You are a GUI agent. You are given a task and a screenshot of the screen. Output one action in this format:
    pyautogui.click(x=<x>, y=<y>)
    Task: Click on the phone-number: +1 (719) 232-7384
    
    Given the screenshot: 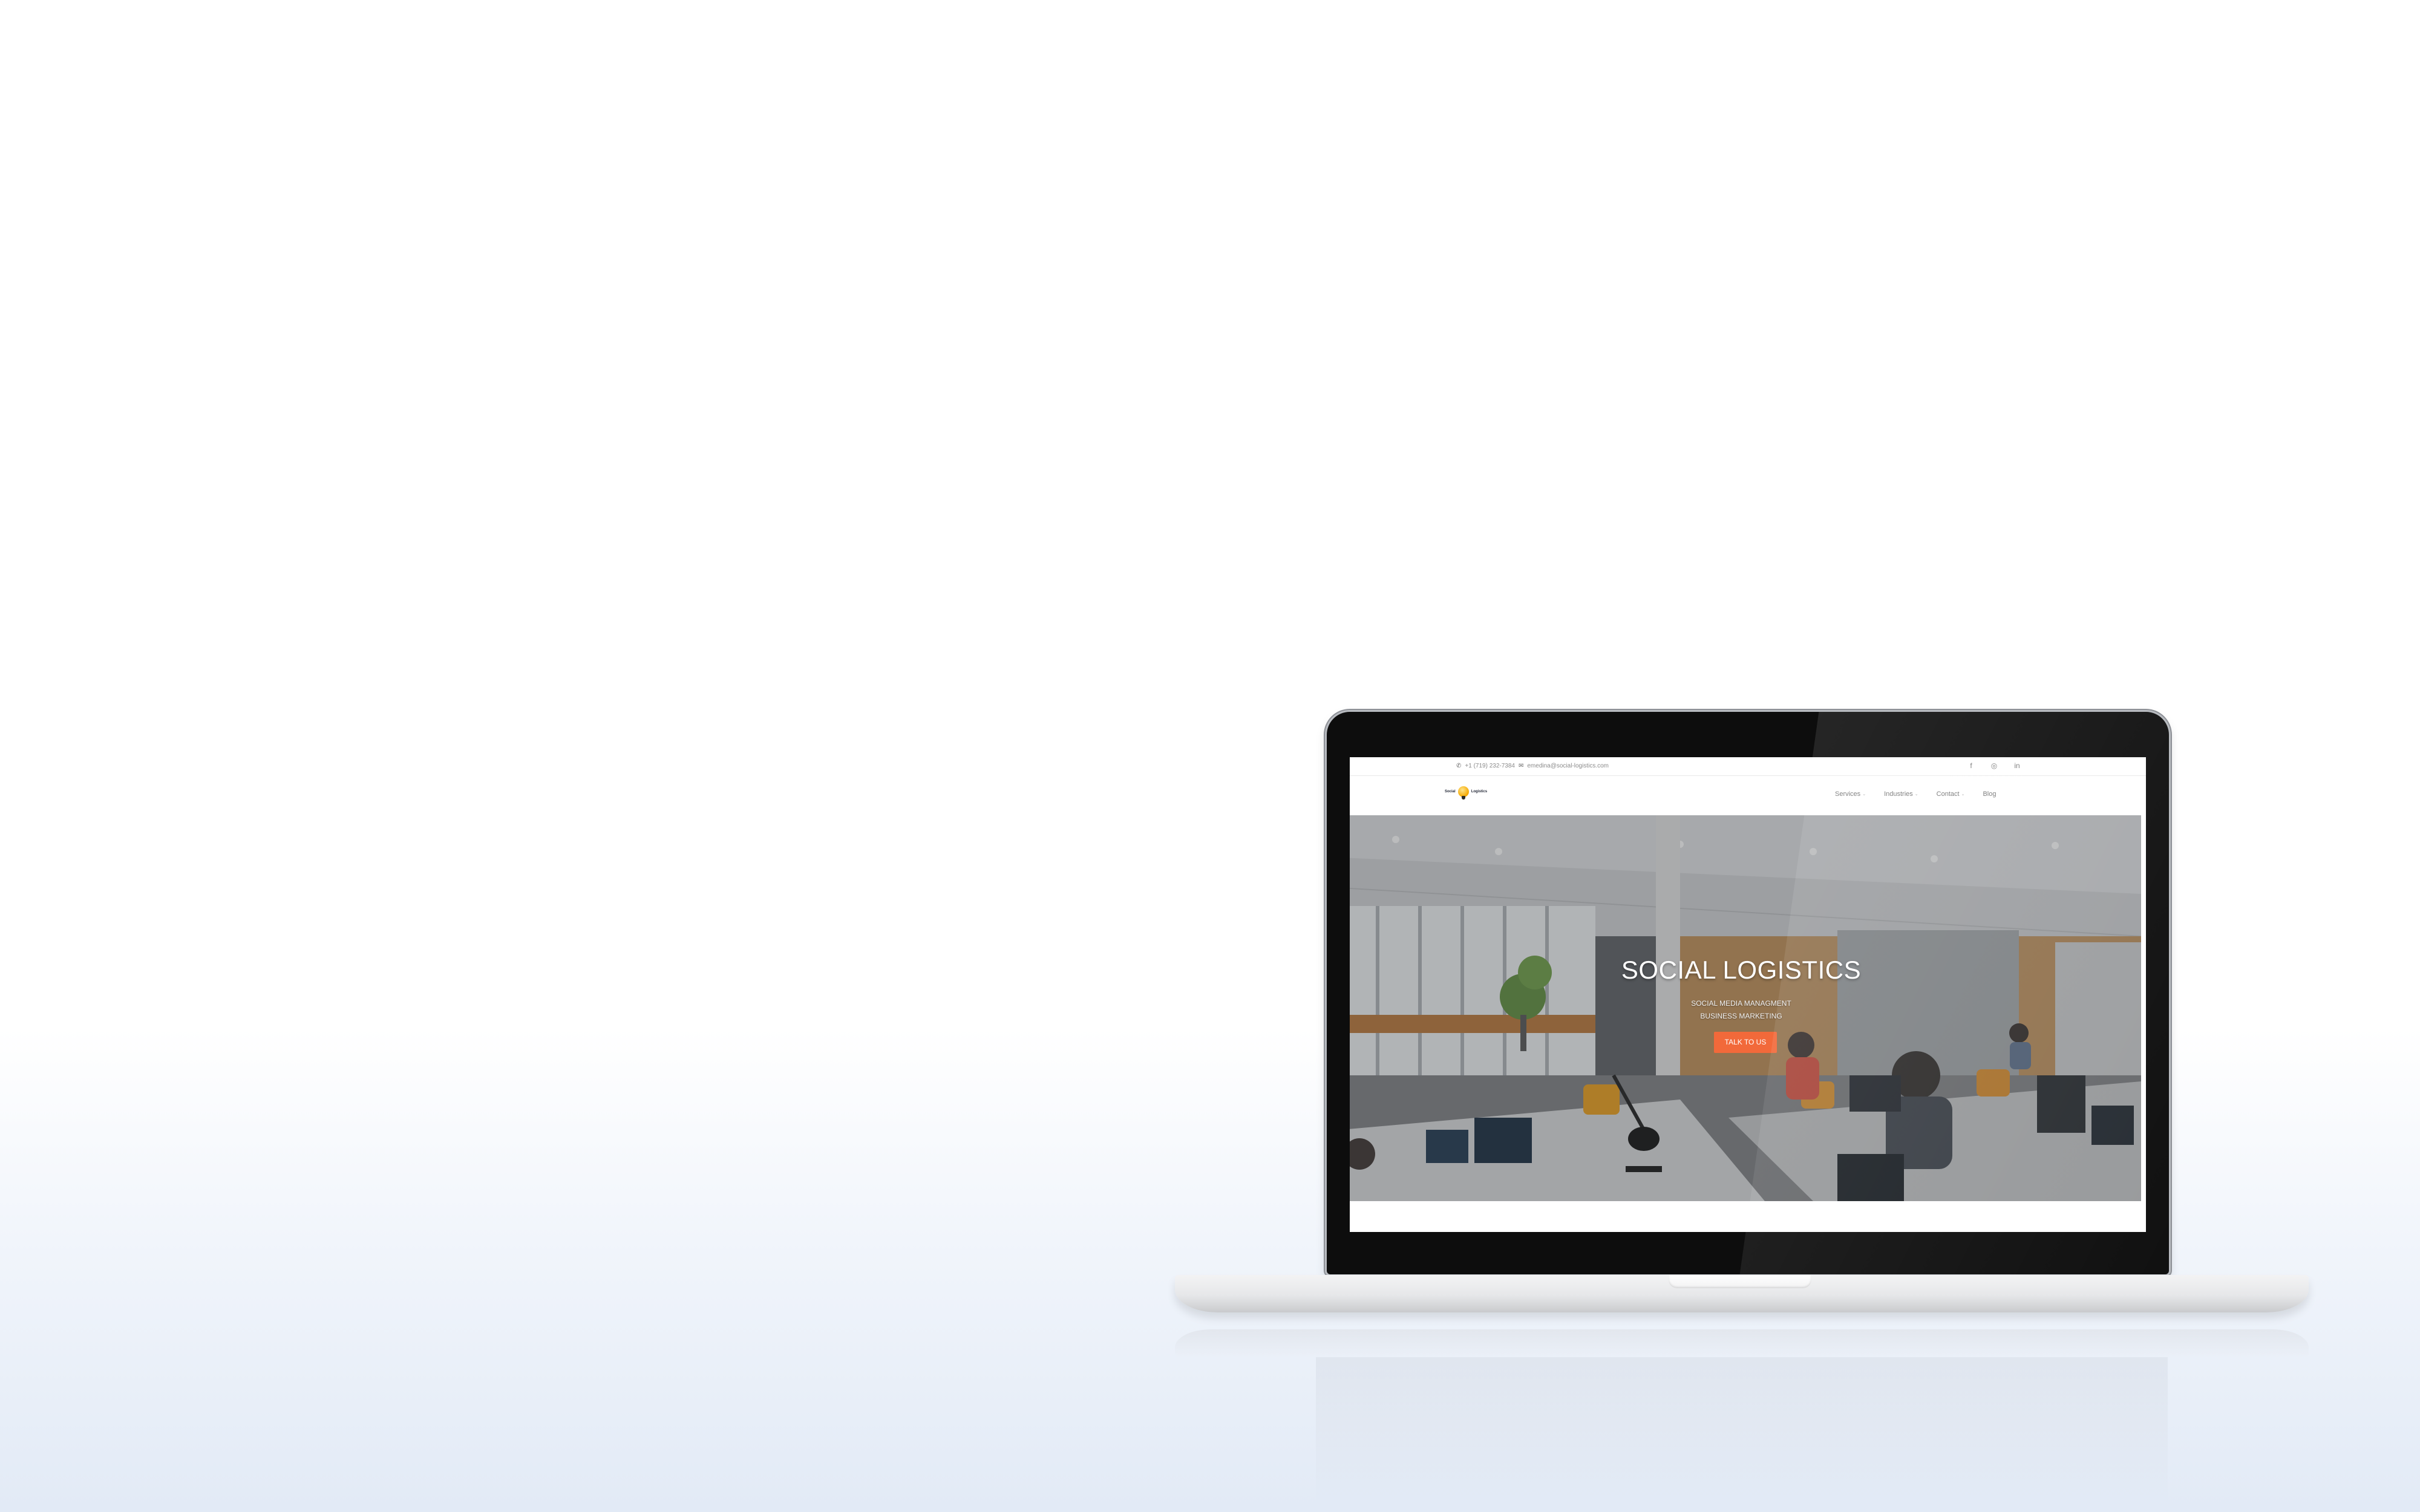 What is the action you would take?
    pyautogui.click(x=1490, y=766)
    